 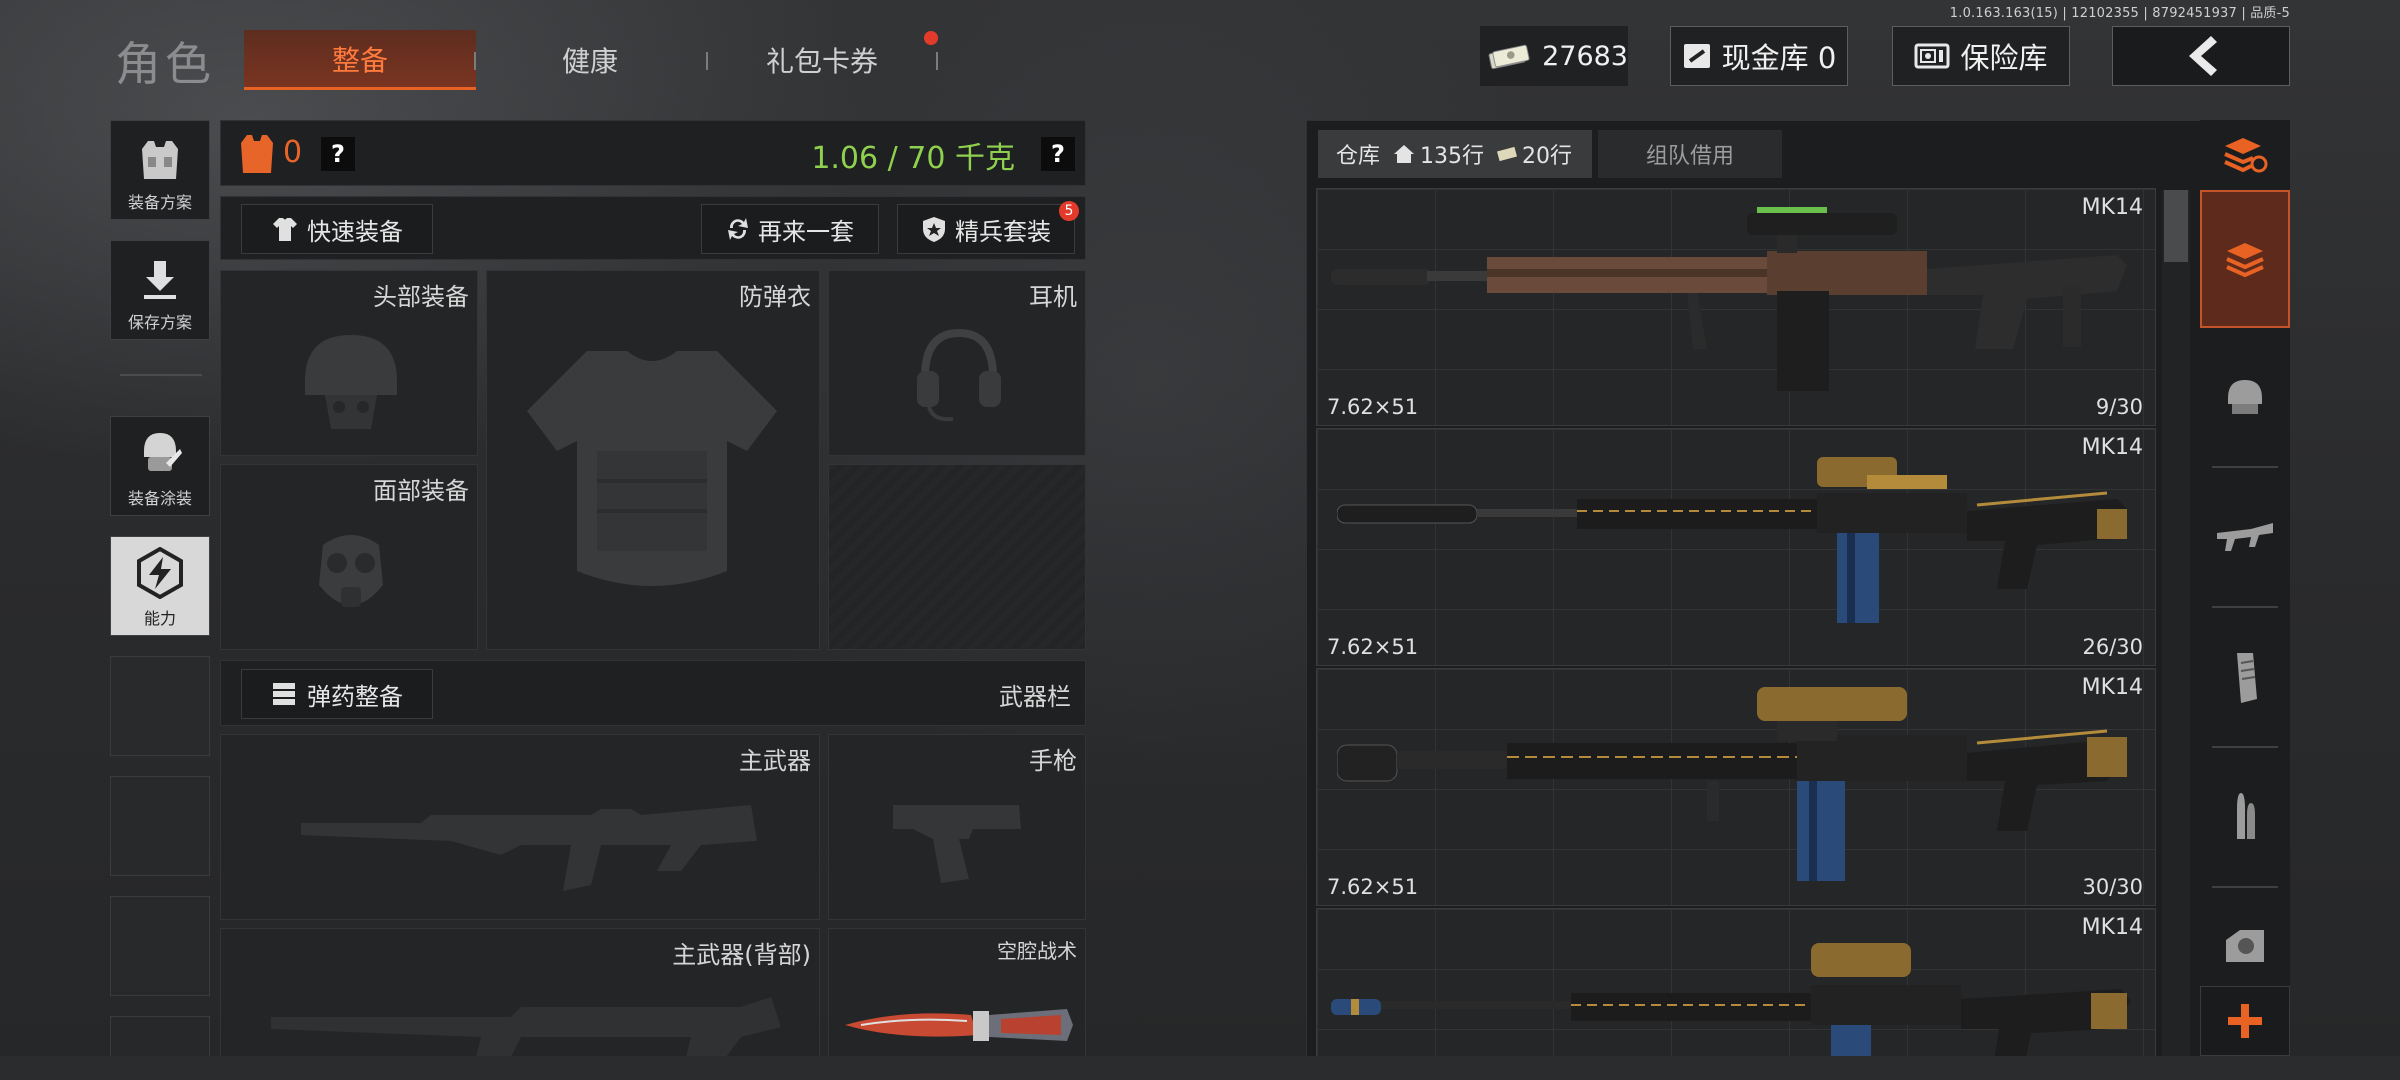 I want to click on elite-kit-button: 精兵套装, so click(x=986, y=229).